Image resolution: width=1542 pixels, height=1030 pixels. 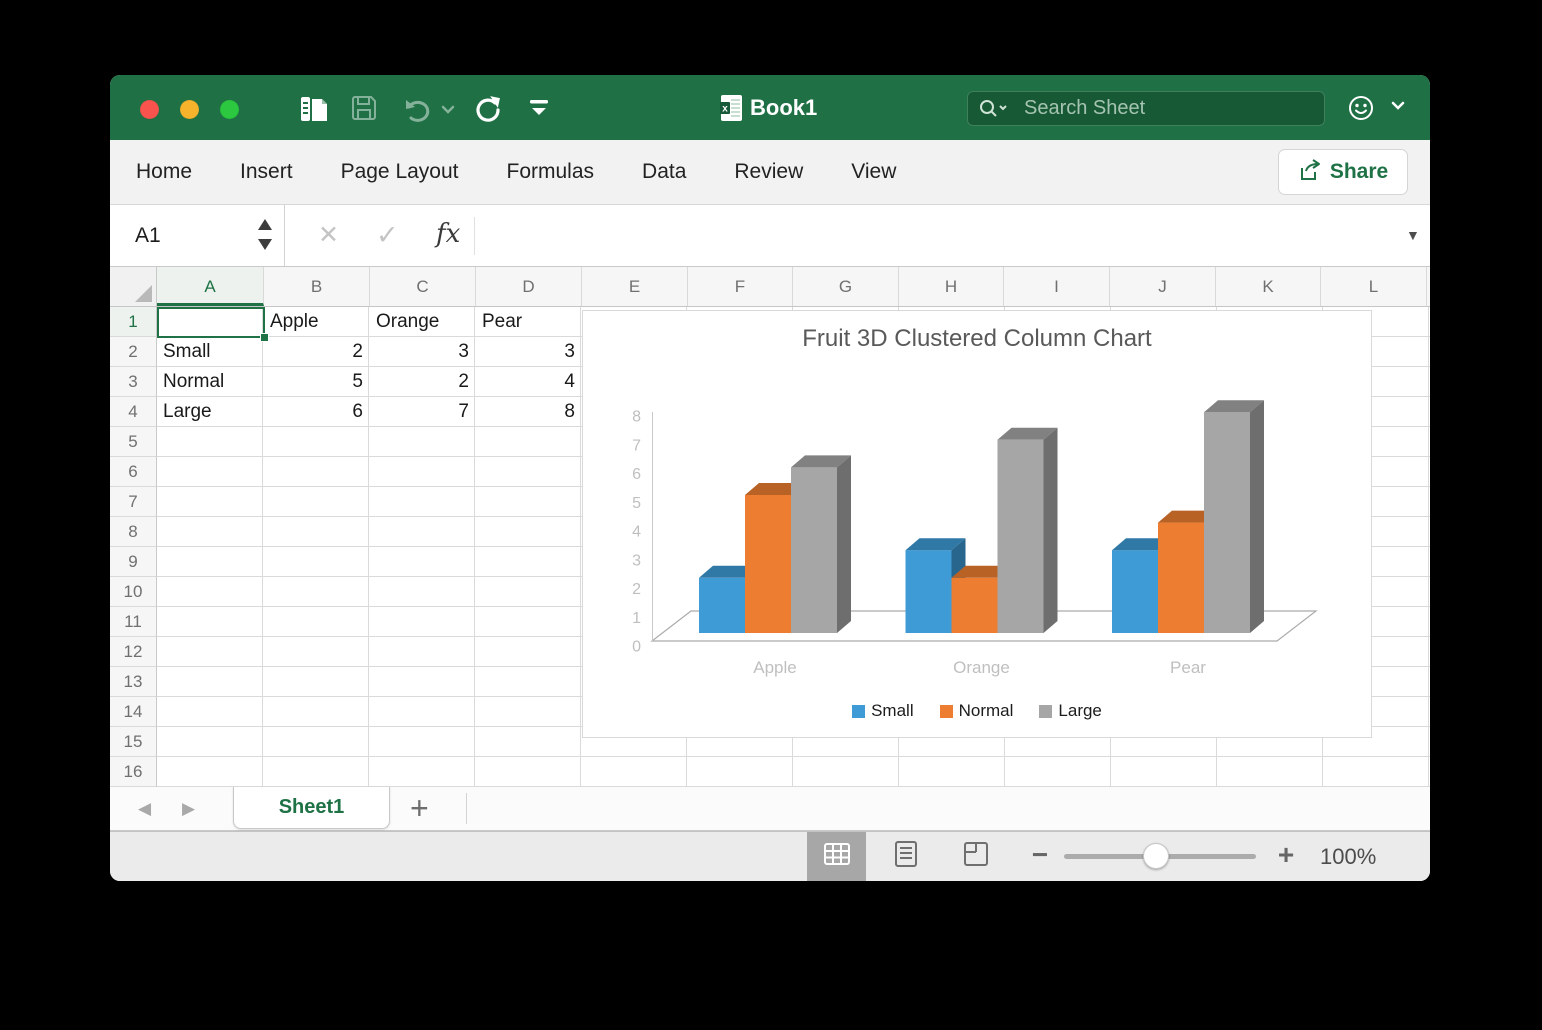 I want to click on normal-view-button, so click(x=836, y=856).